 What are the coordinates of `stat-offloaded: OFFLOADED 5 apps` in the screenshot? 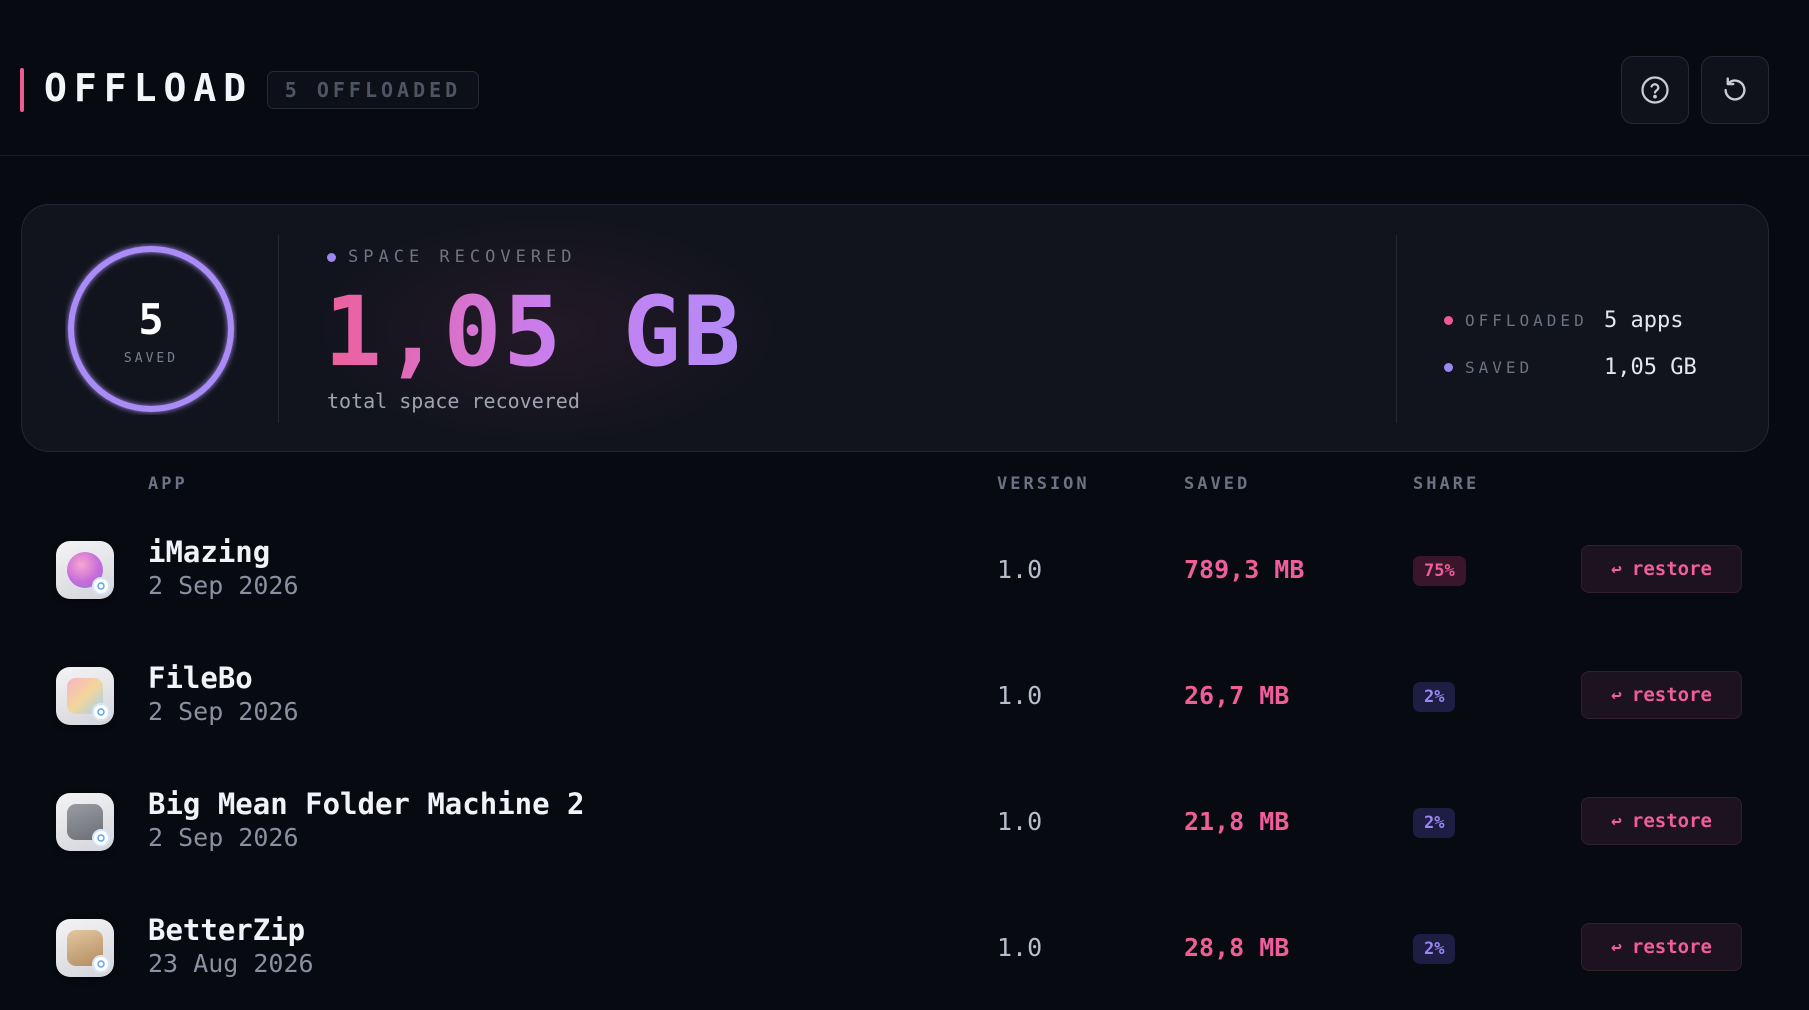 It's located at (1604, 320).